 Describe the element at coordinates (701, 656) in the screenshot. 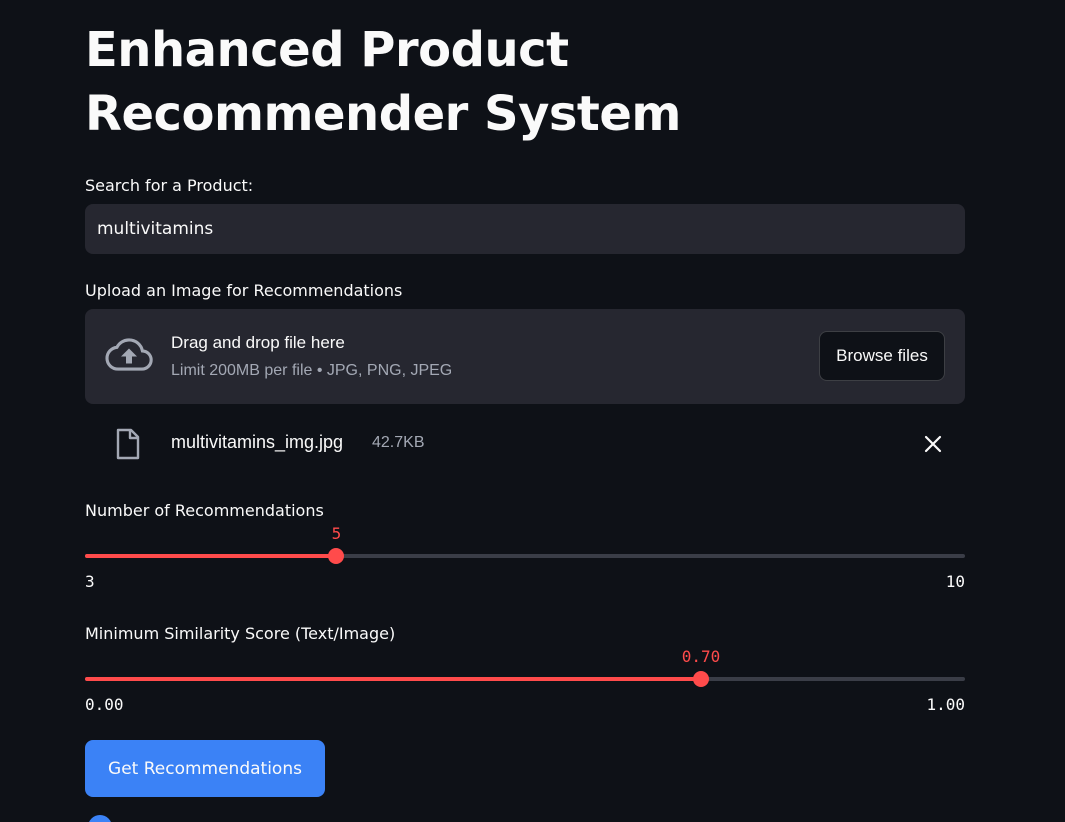

I see `slider-value: 0.70` at that location.